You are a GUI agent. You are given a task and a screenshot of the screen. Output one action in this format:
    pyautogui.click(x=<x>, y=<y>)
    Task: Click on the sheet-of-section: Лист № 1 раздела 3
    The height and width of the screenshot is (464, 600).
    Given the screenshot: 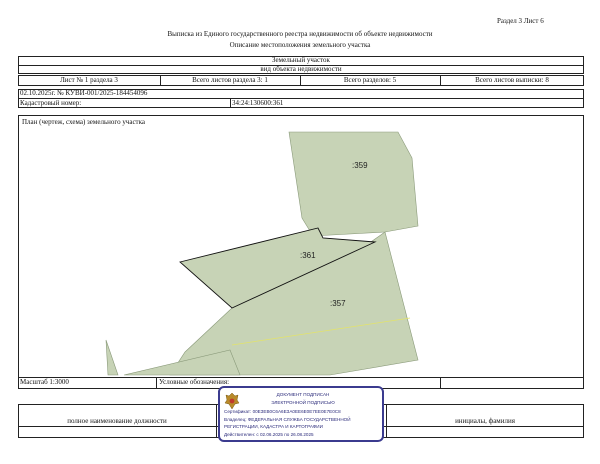 What is the action you would take?
    pyautogui.click(x=89, y=80)
    